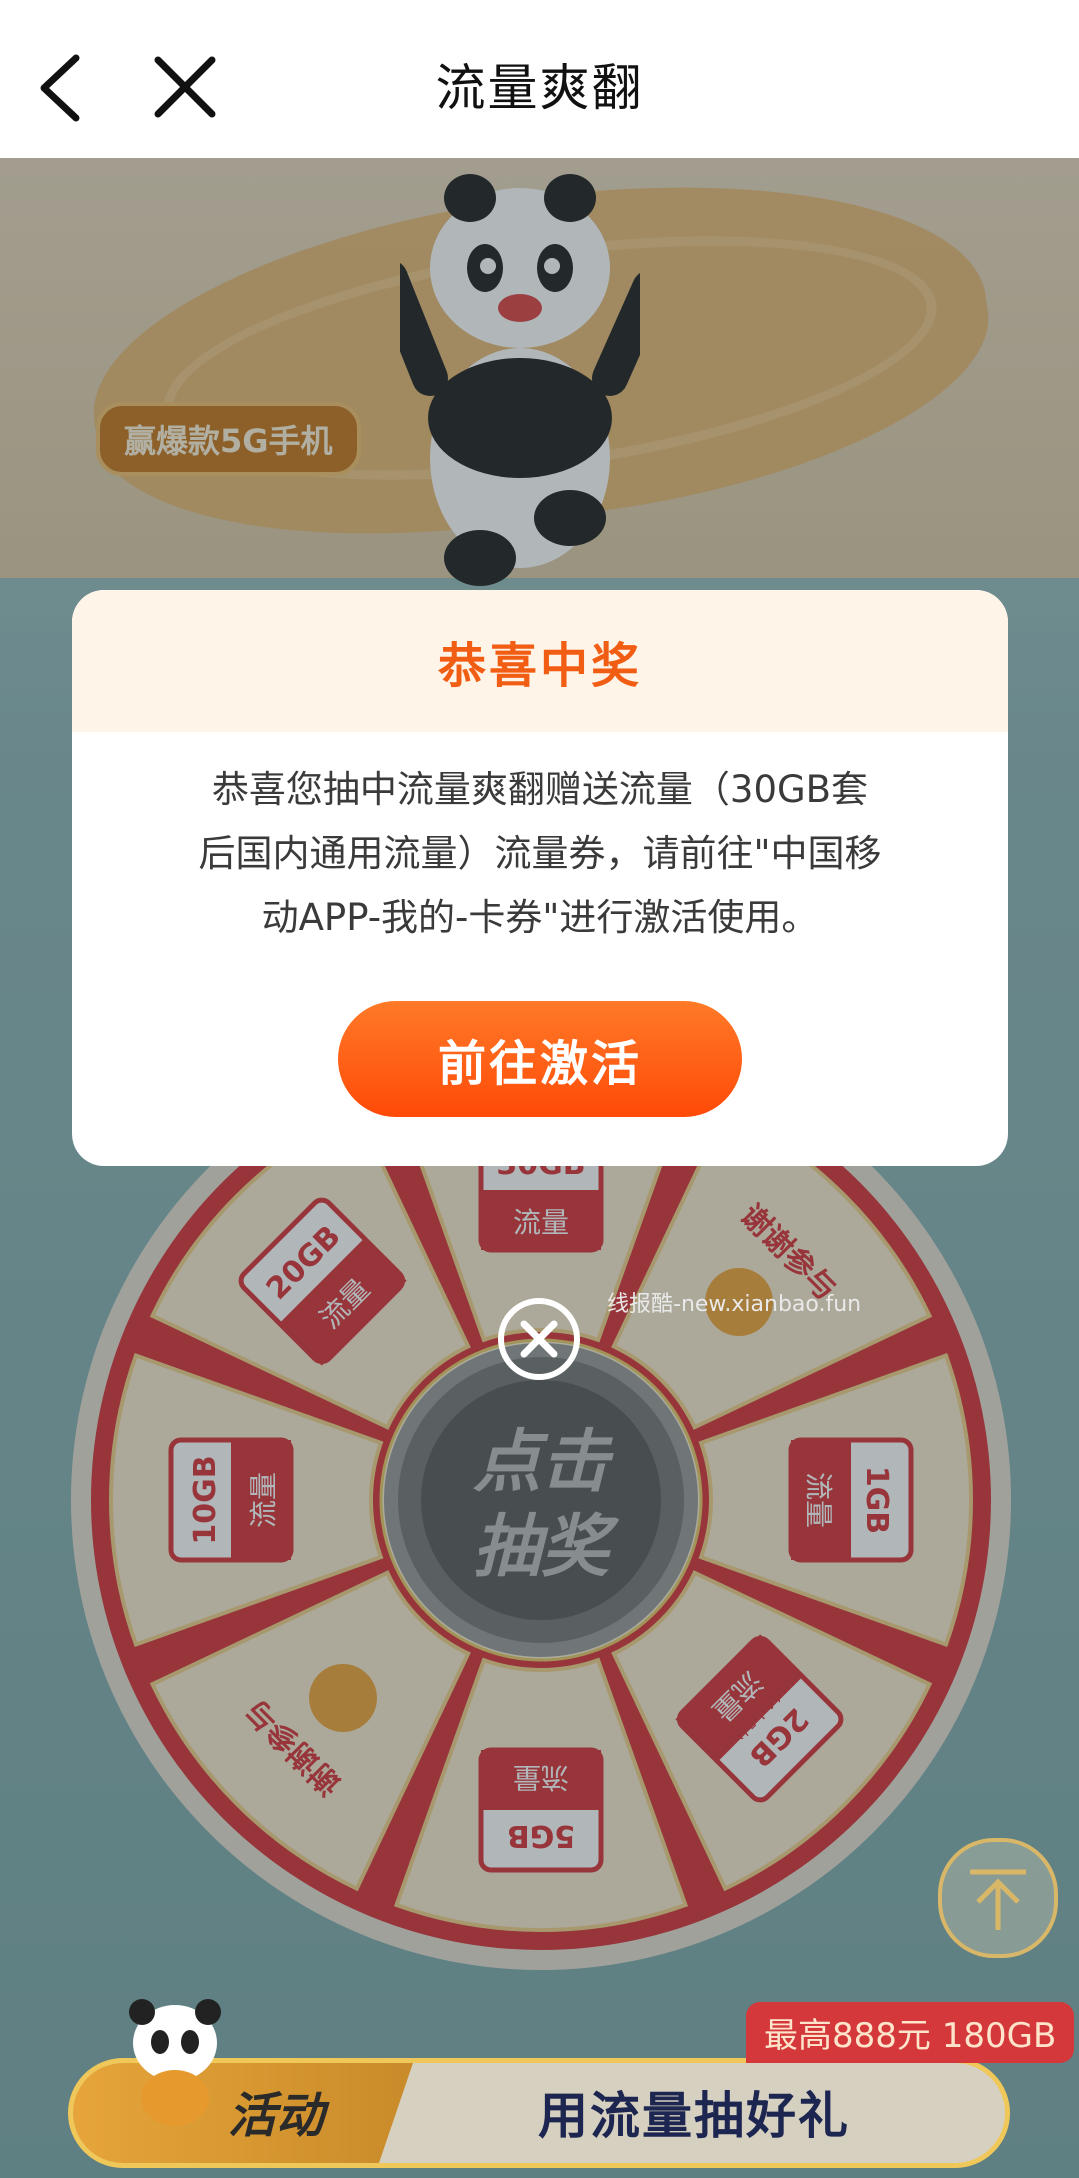 The image size is (1079, 2178). I want to click on page-title: 流量爽翻, so click(539, 88).